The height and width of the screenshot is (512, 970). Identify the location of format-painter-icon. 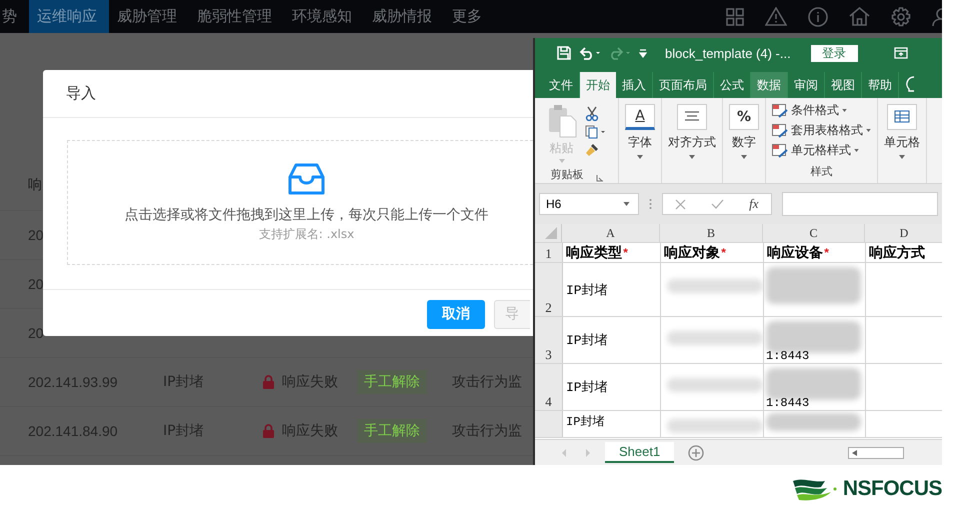
(591, 150).